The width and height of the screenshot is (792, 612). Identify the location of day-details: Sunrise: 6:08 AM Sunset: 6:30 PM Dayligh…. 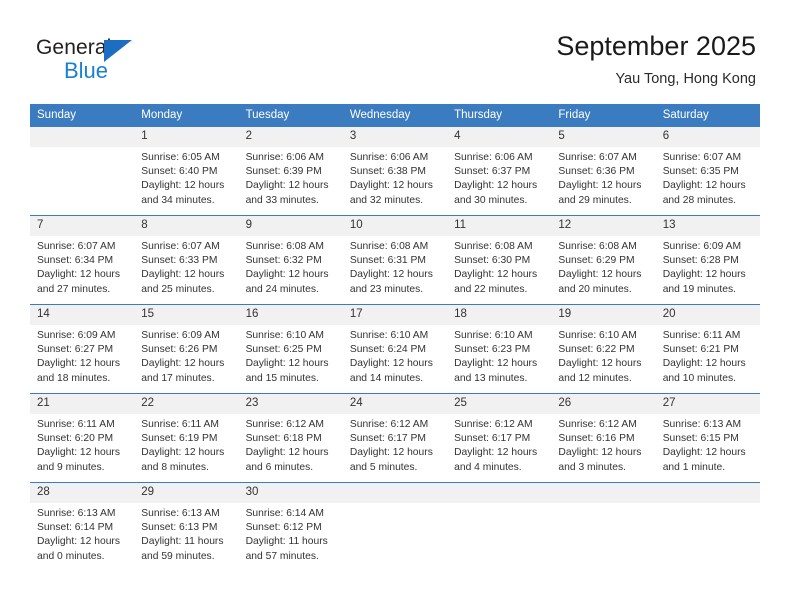
(499, 266).